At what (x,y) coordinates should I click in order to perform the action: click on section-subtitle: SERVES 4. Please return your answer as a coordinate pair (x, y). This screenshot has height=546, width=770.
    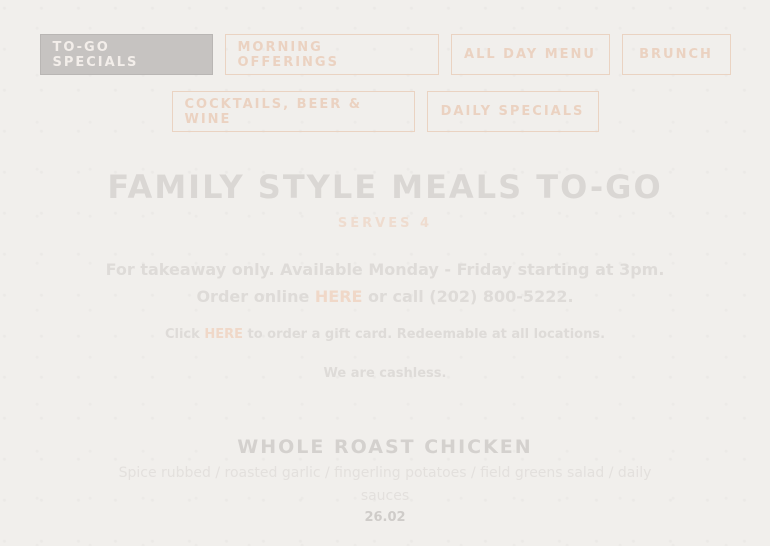
    Looking at the image, I should click on (385, 223).